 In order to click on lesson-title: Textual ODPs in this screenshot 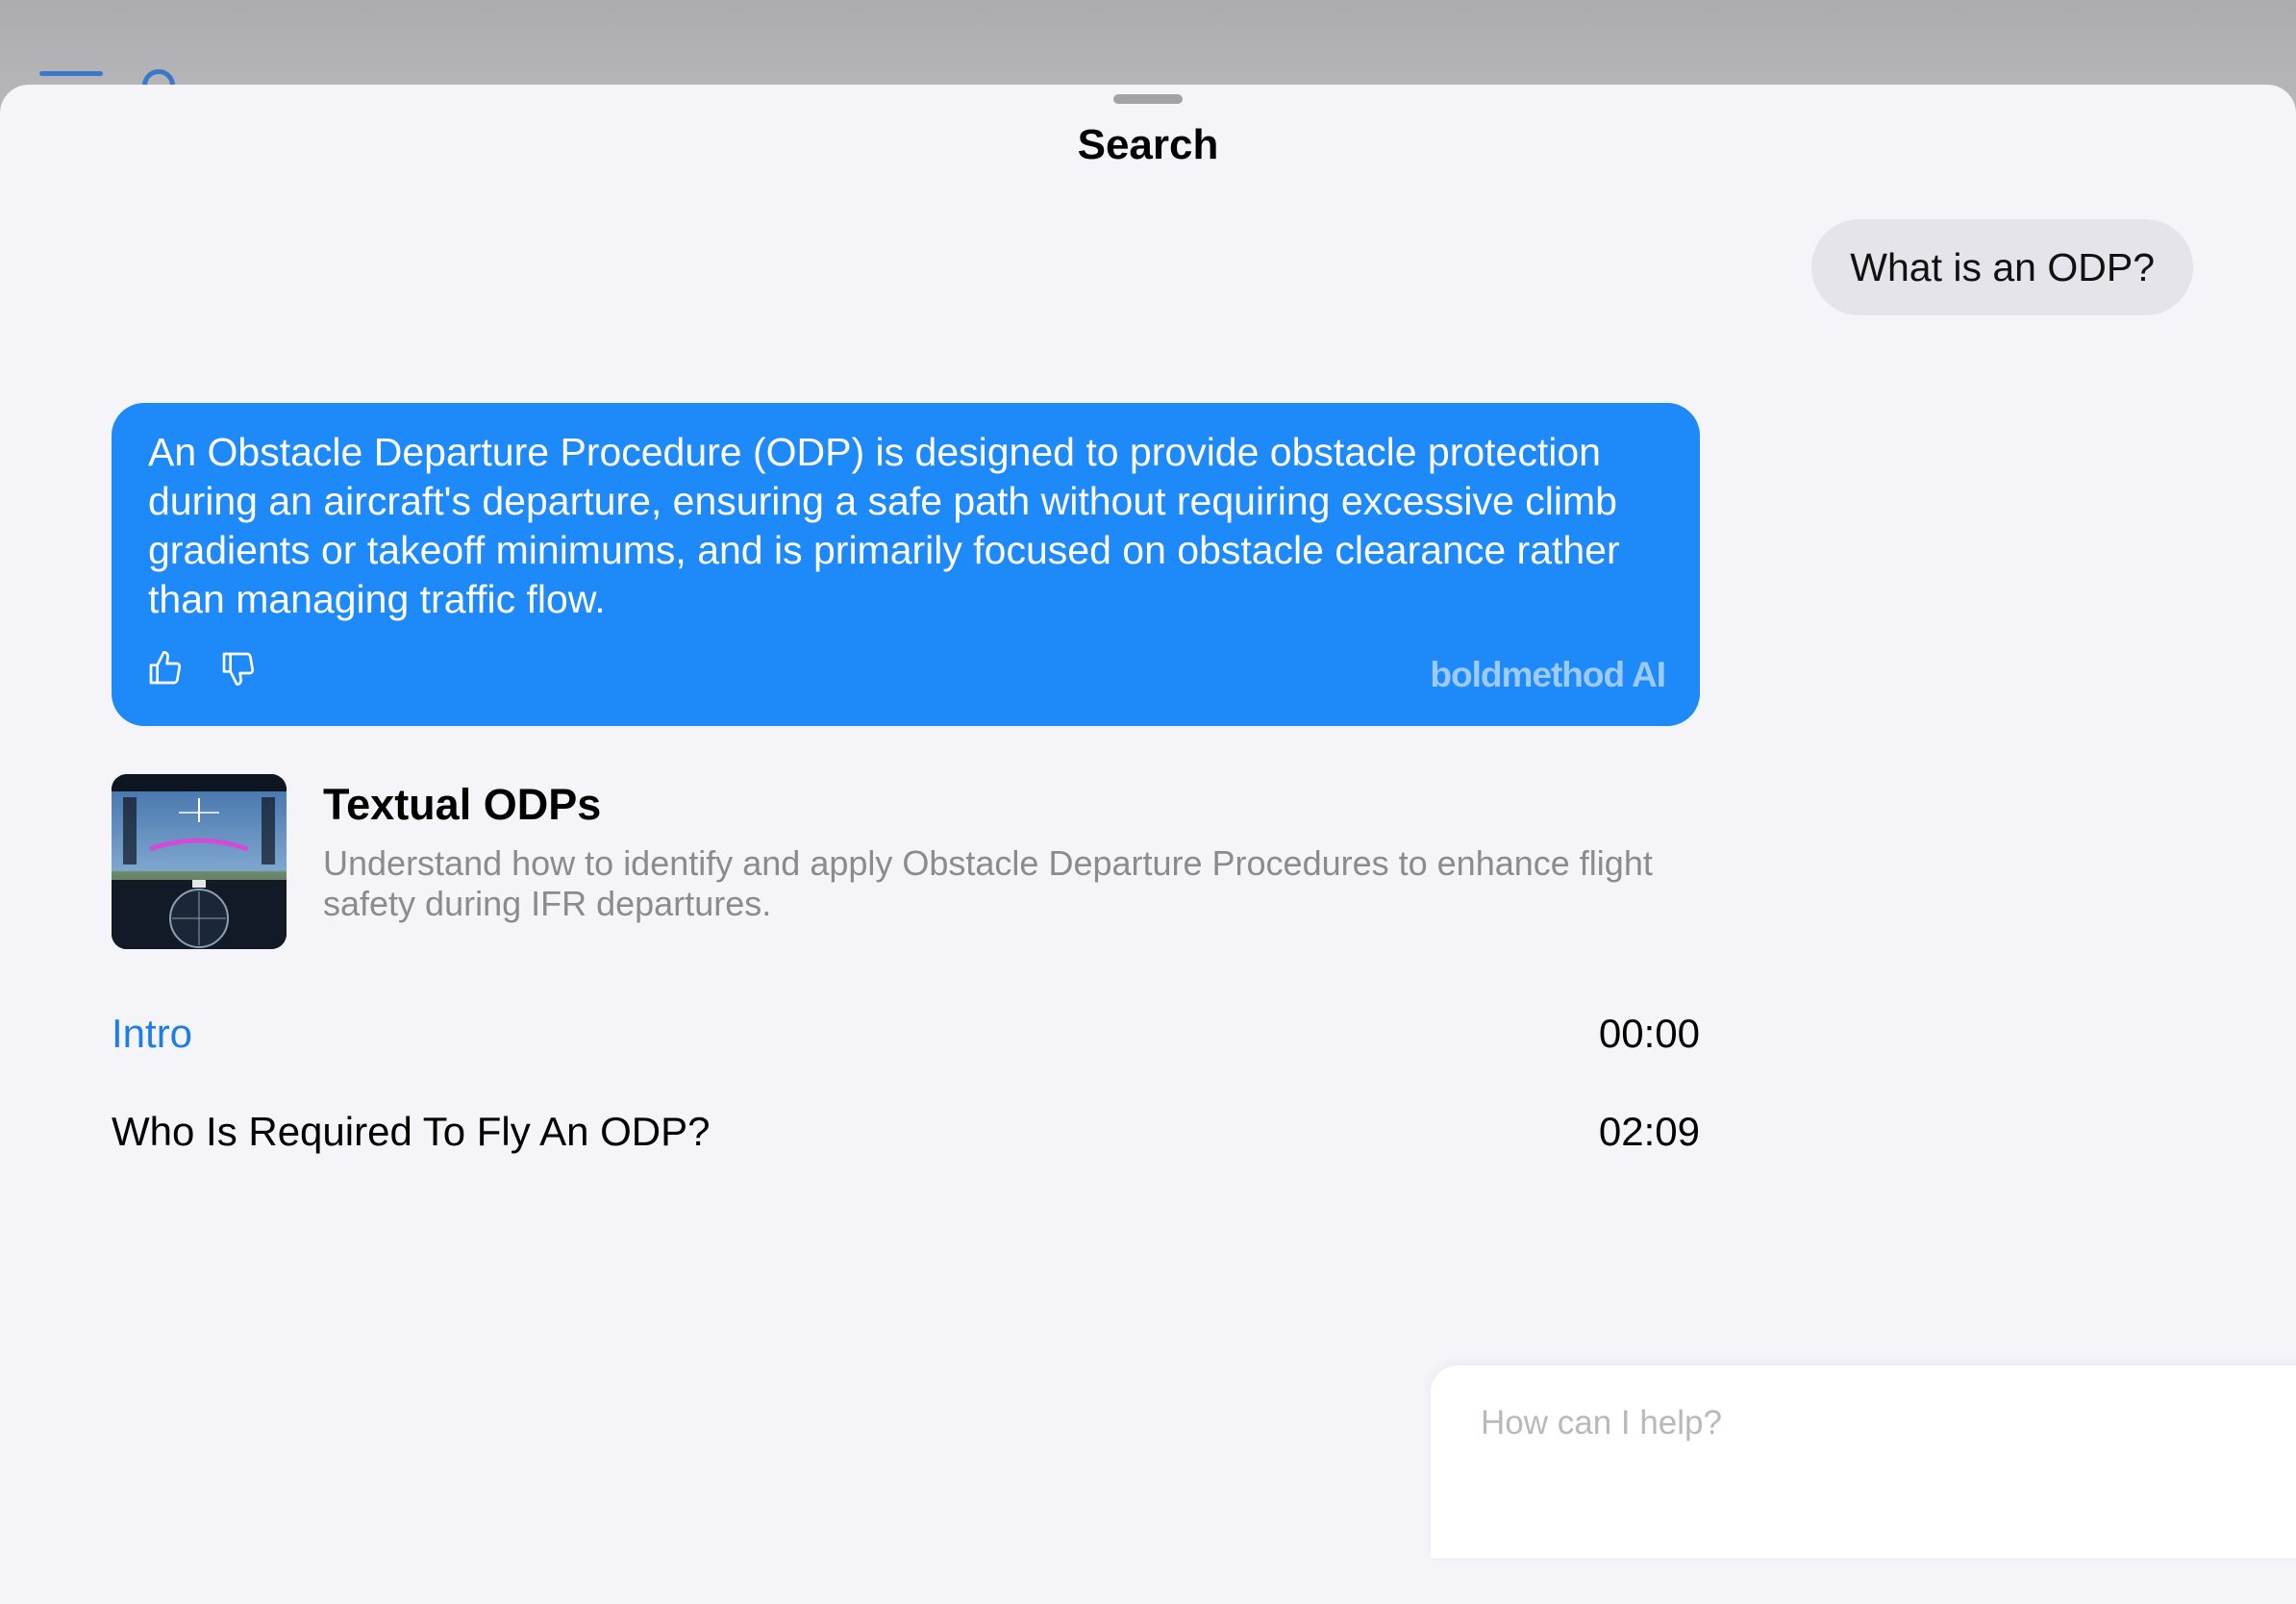, I will do `click(462, 804)`.